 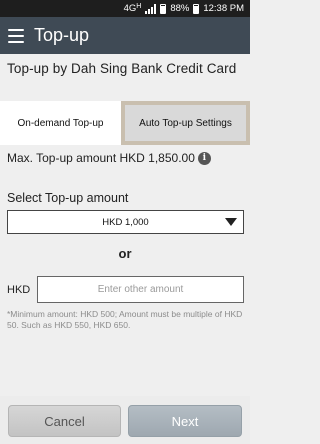 I want to click on info-icon: i, so click(x=204, y=158).